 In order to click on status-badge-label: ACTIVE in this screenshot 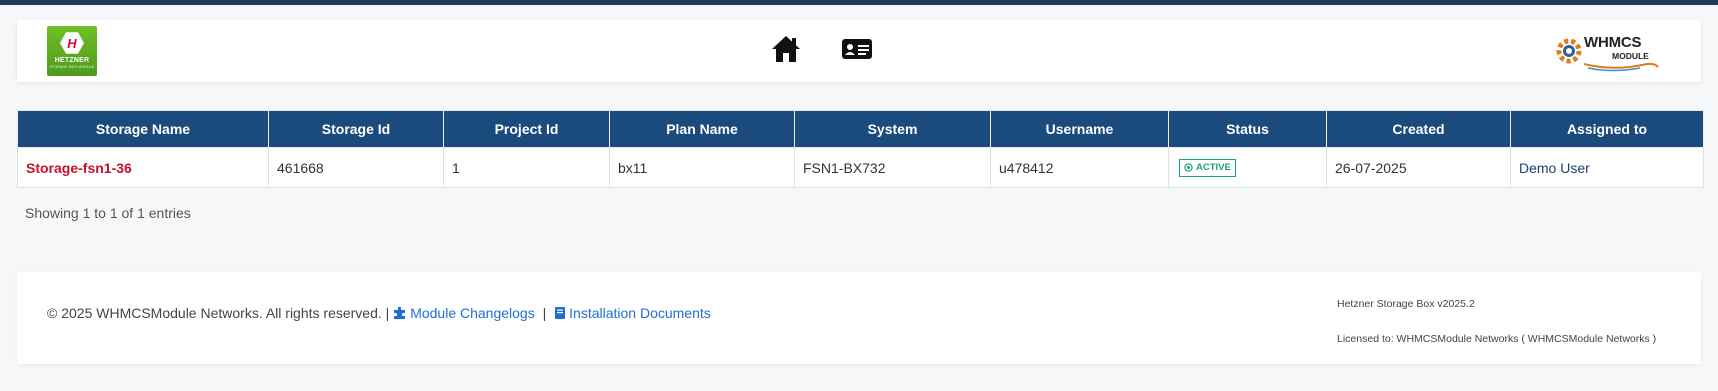, I will do `click(1213, 167)`.